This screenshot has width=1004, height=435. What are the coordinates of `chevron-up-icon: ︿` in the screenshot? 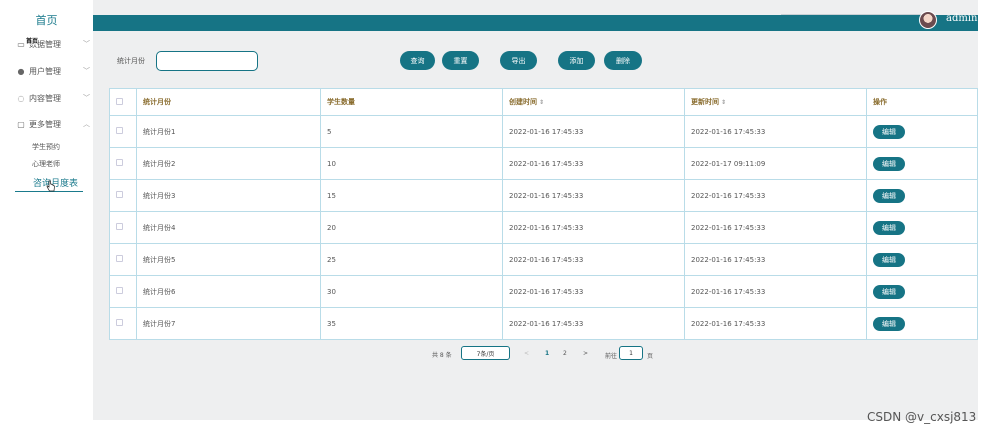 It's located at (86, 124).